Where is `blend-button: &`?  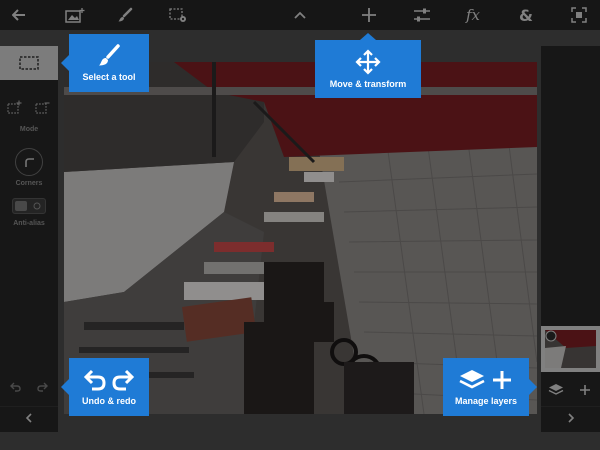 blend-button: & is located at coordinates (526, 15).